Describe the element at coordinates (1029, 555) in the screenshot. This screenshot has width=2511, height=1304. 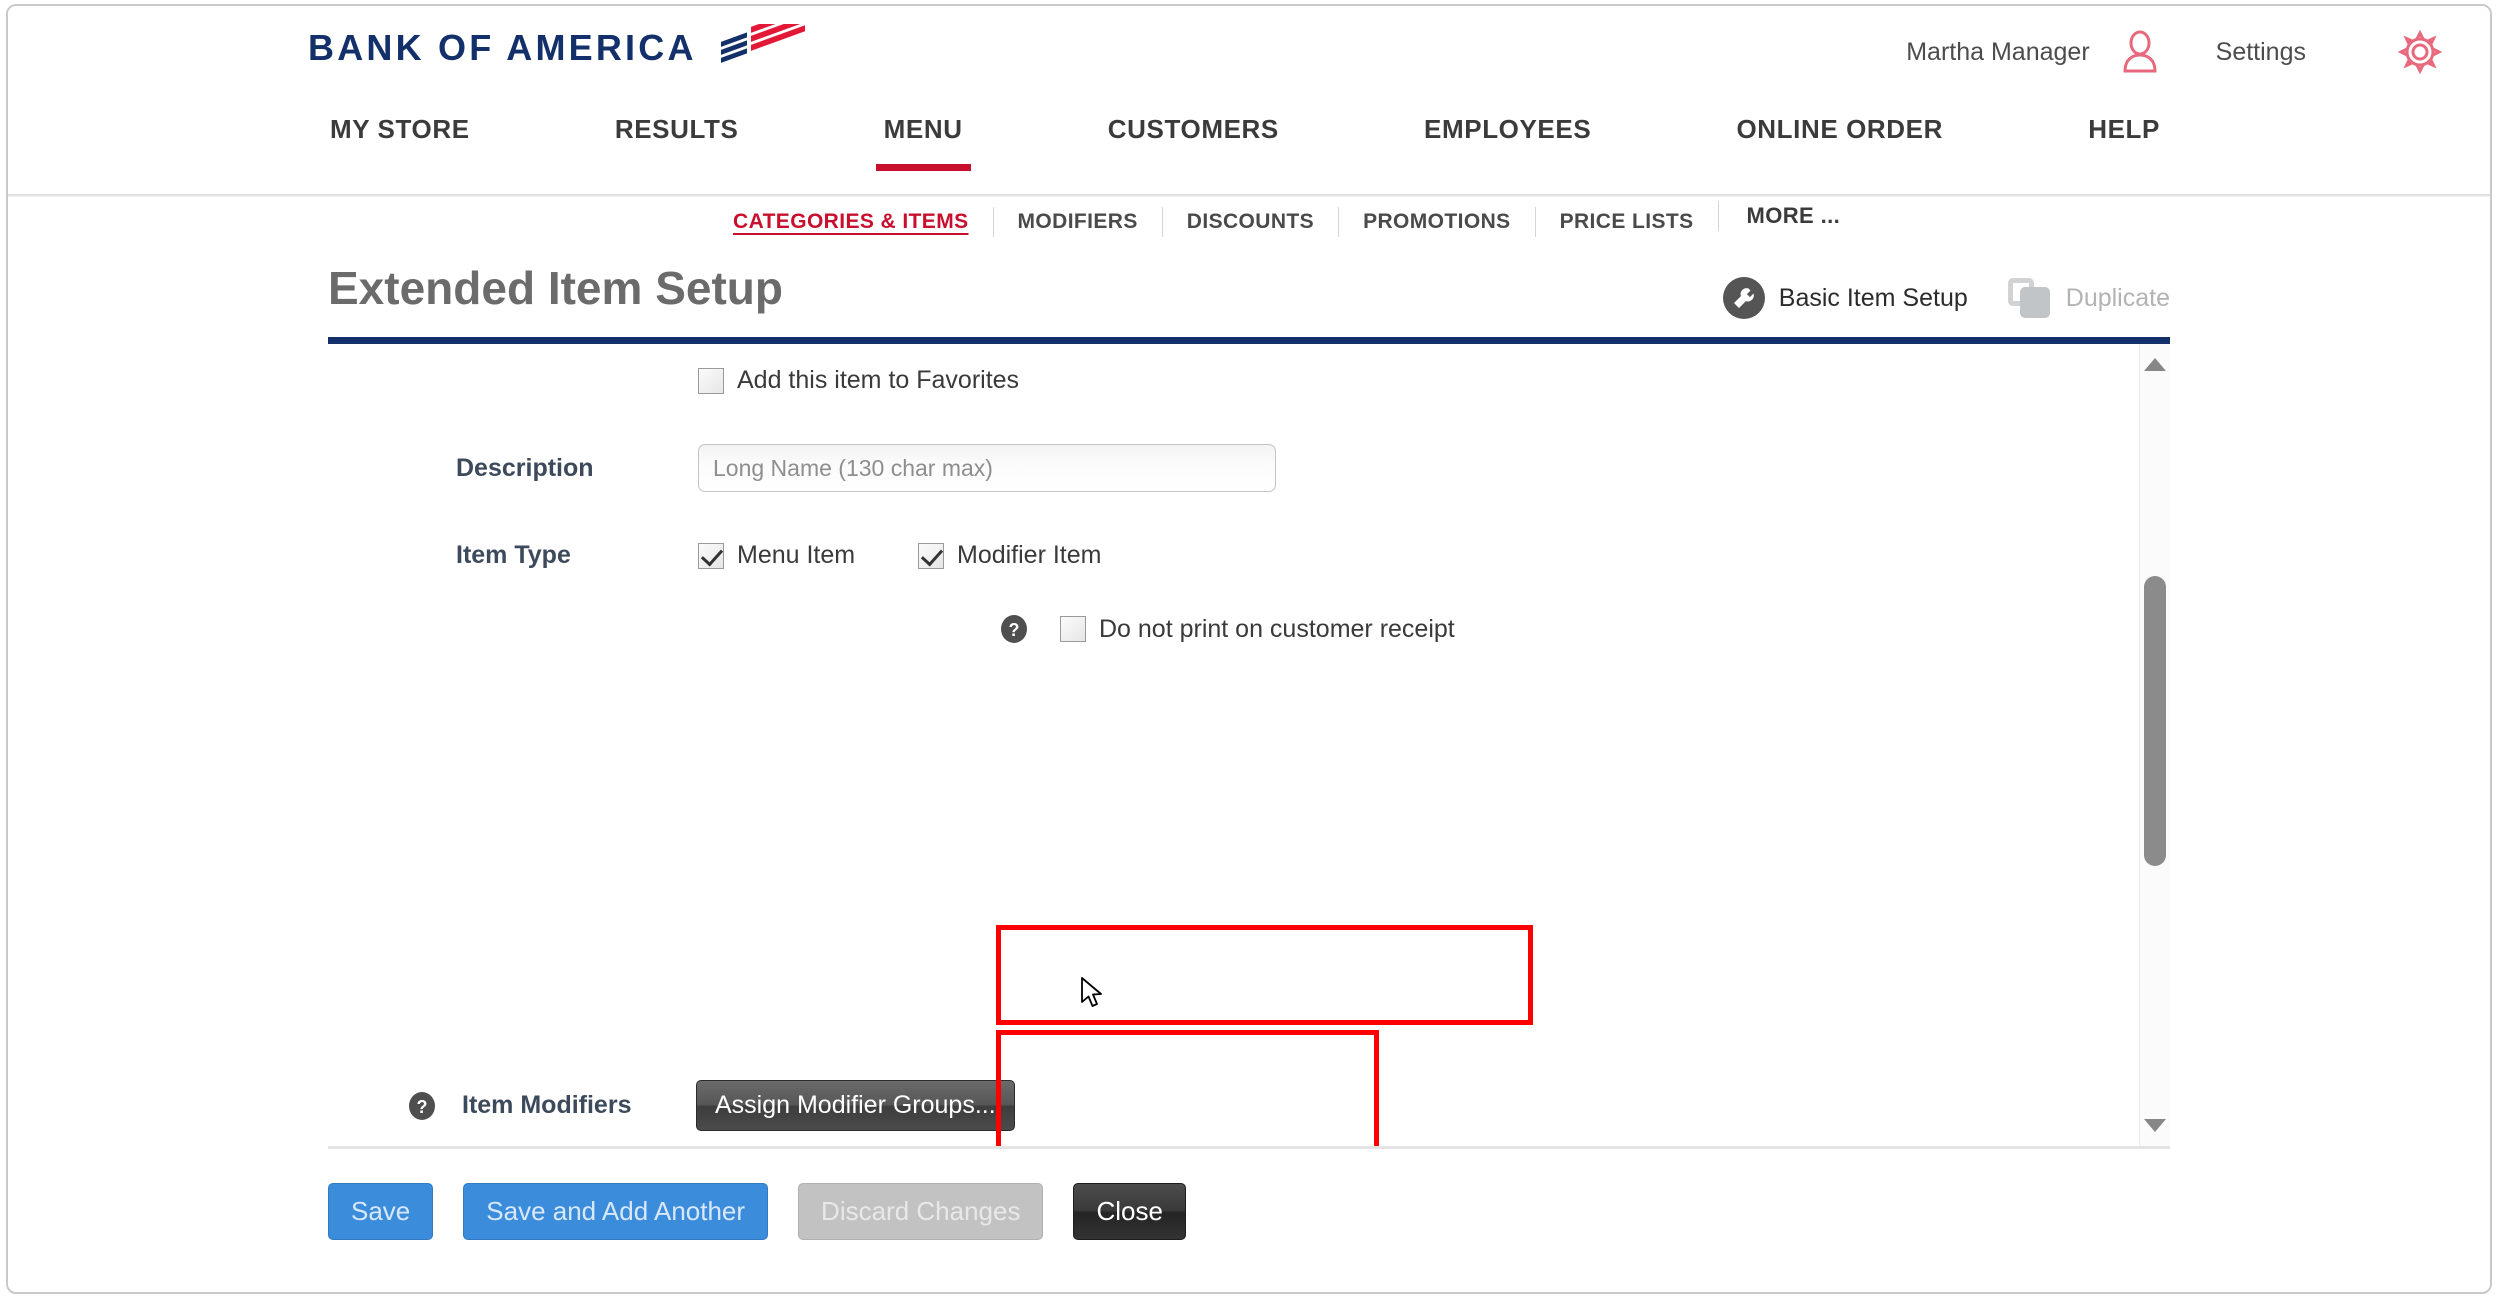
I see `modifier-item-label: Modifier Item` at that location.